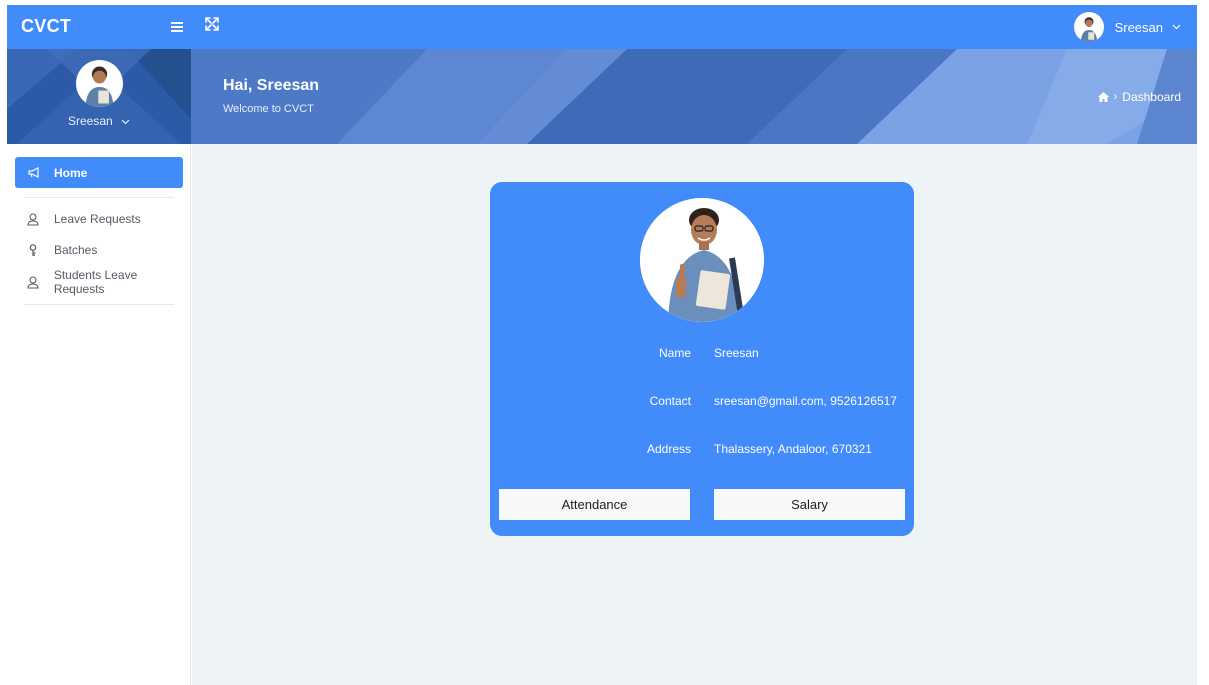  I want to click on home-icon, so click(1103, 97).